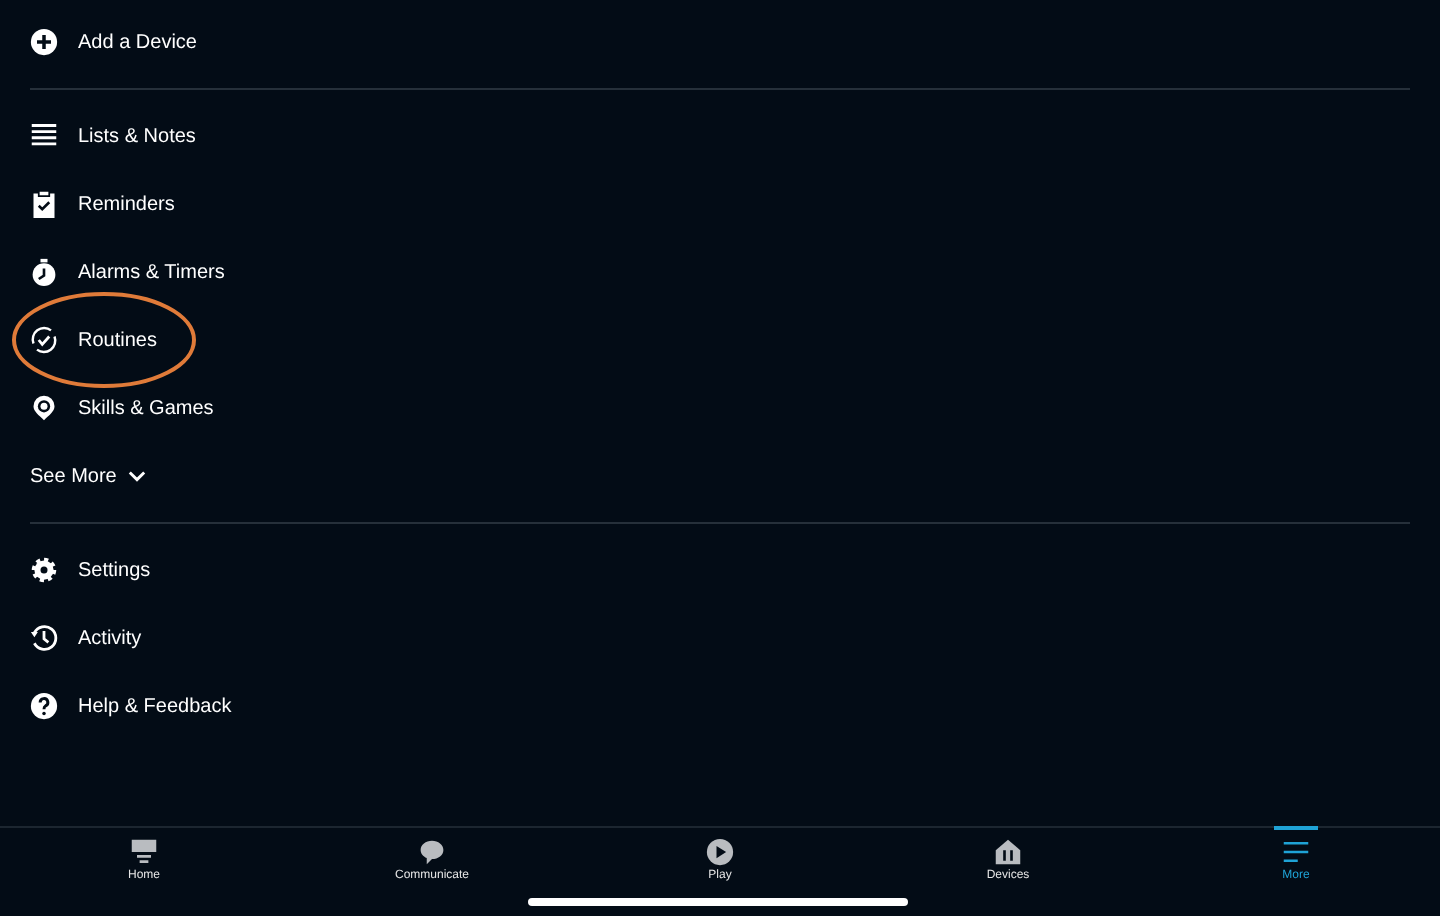  Describe the element at coordinates (44, 340) in the screenshot. I see `check-cycle-icon` at that location.